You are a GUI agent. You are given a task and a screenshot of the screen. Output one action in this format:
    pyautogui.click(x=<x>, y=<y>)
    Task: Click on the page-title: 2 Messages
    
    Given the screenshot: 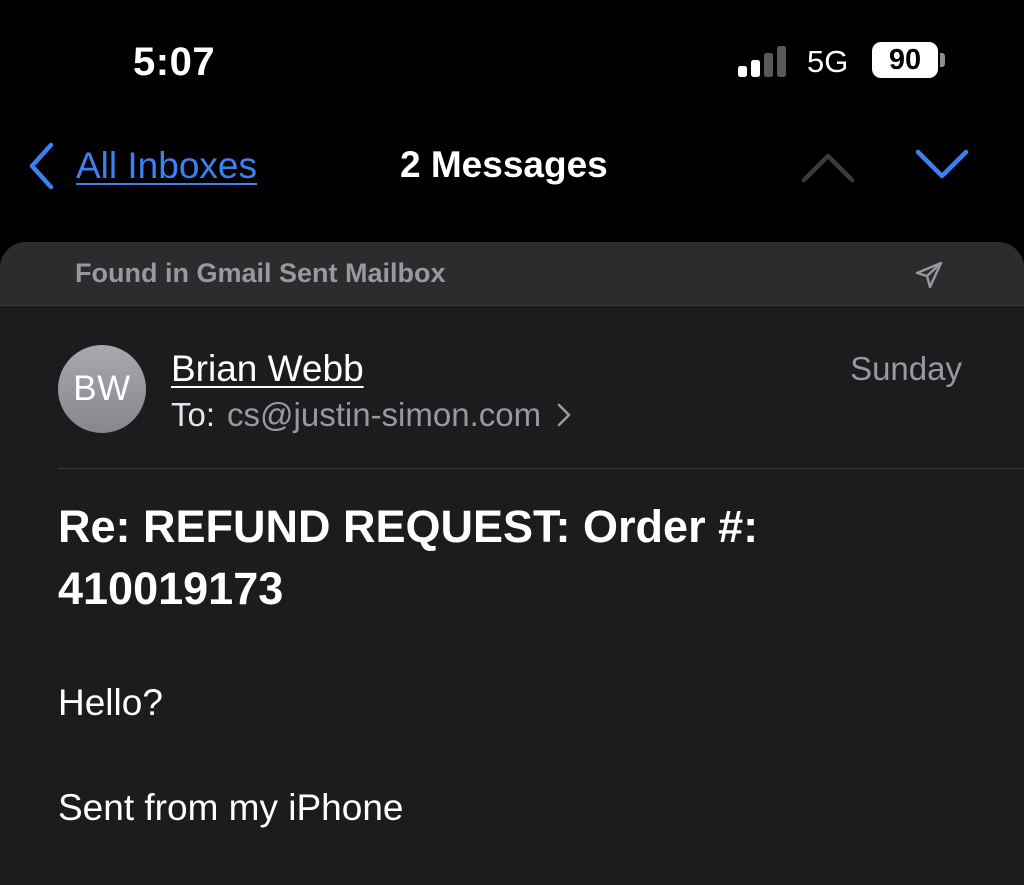 What is the action you would take?
    pyautogui.click(x=504, y=164)
    